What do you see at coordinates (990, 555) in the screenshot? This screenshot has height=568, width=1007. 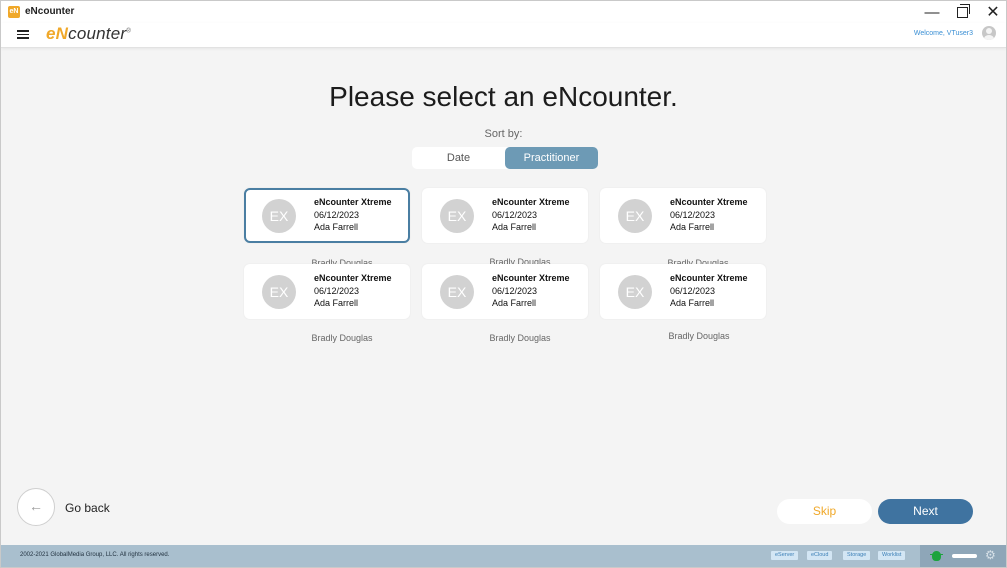 I see `gear-icon: ⚙` at bounding box center [990, 555].